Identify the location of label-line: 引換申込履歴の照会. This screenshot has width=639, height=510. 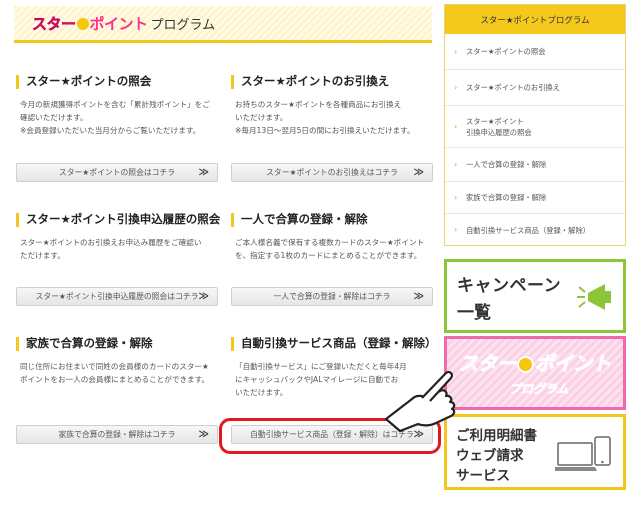
(499, 132).